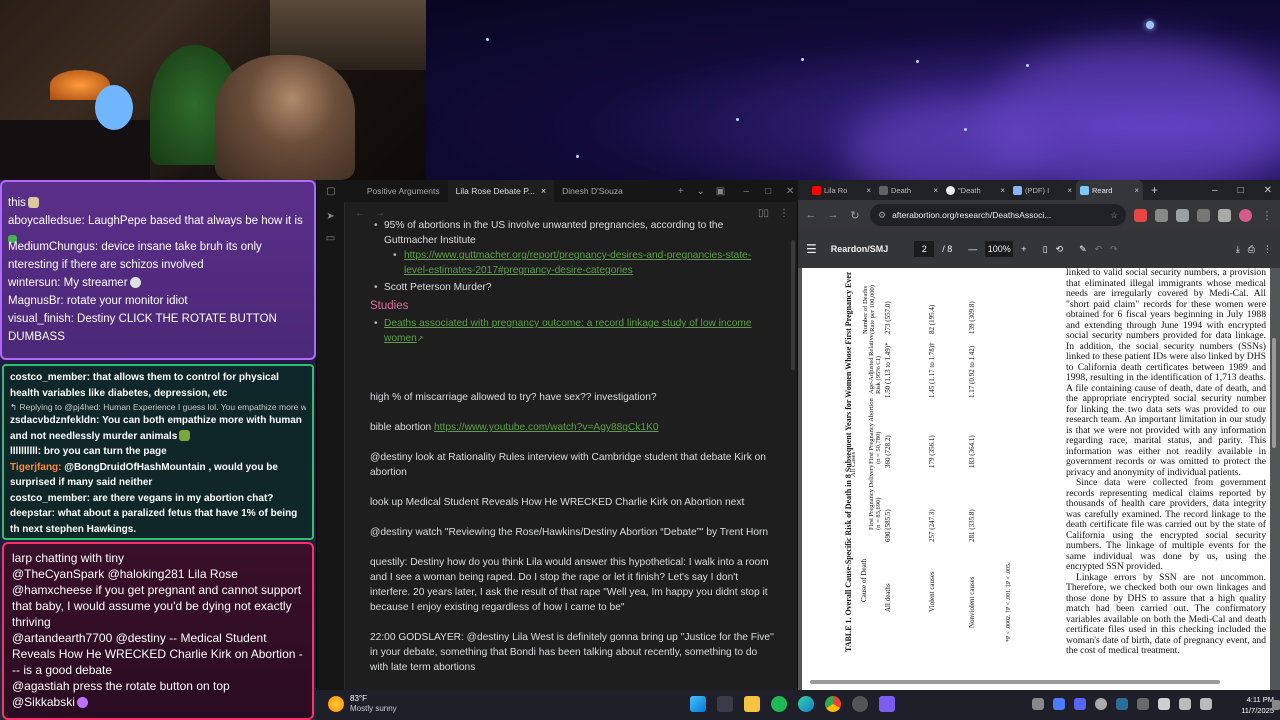 The image size is (1280, 720). I want to click on clock: 4:11 PM 11/7/2025, so click(1254, 705).